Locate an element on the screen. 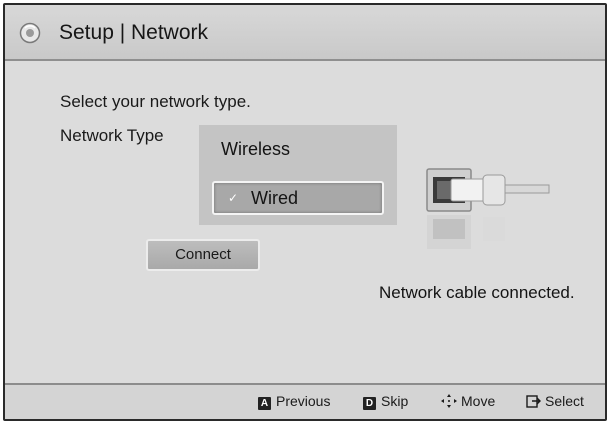 The height and width of the screenshot is (426, 612). hint-skip-label: Skip is located at coordinates (395, 401).